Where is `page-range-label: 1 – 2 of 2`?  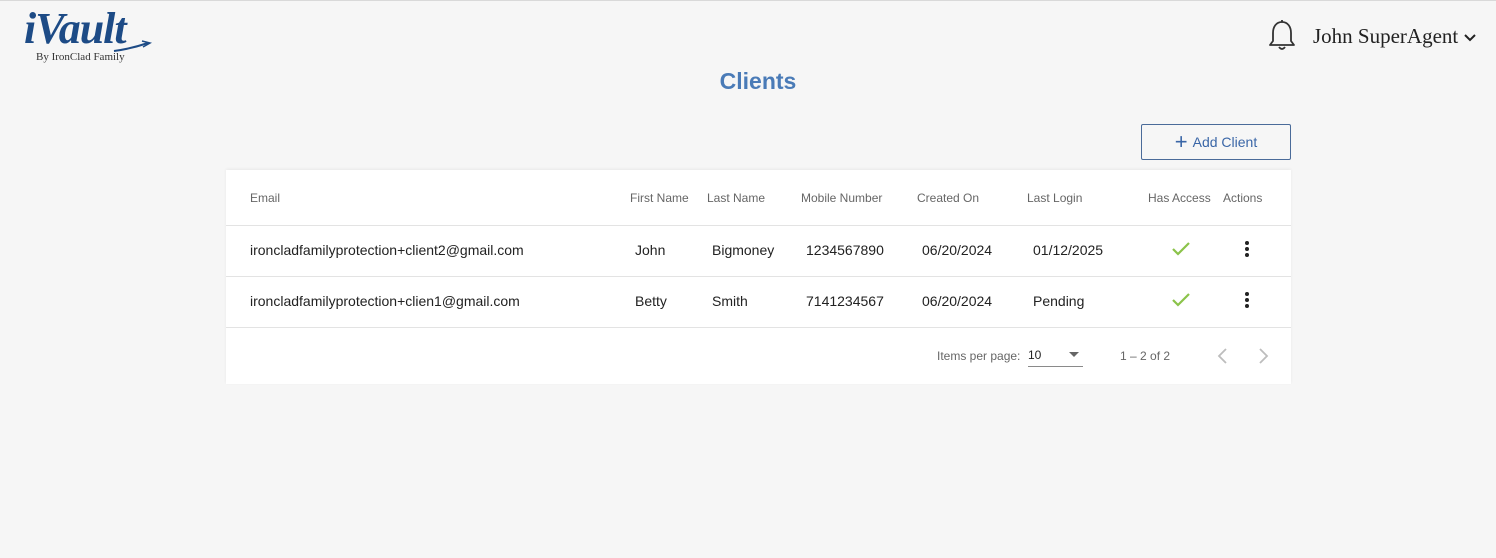 page-range-label: 1 – 2 of 2 is located at coordinates (1145, 356).